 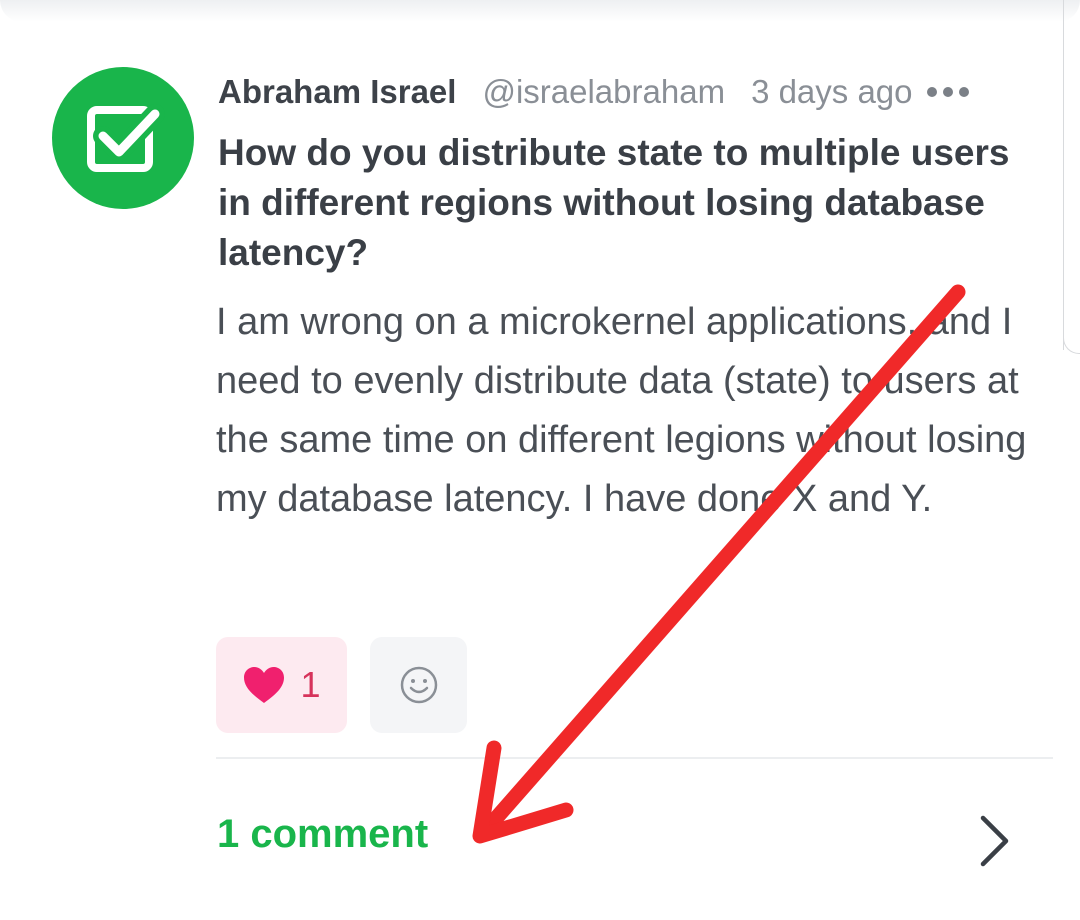 What do you see at coordinates (634, 758) in the screenshot?
I see `divider` at bounding box center [634, 758].